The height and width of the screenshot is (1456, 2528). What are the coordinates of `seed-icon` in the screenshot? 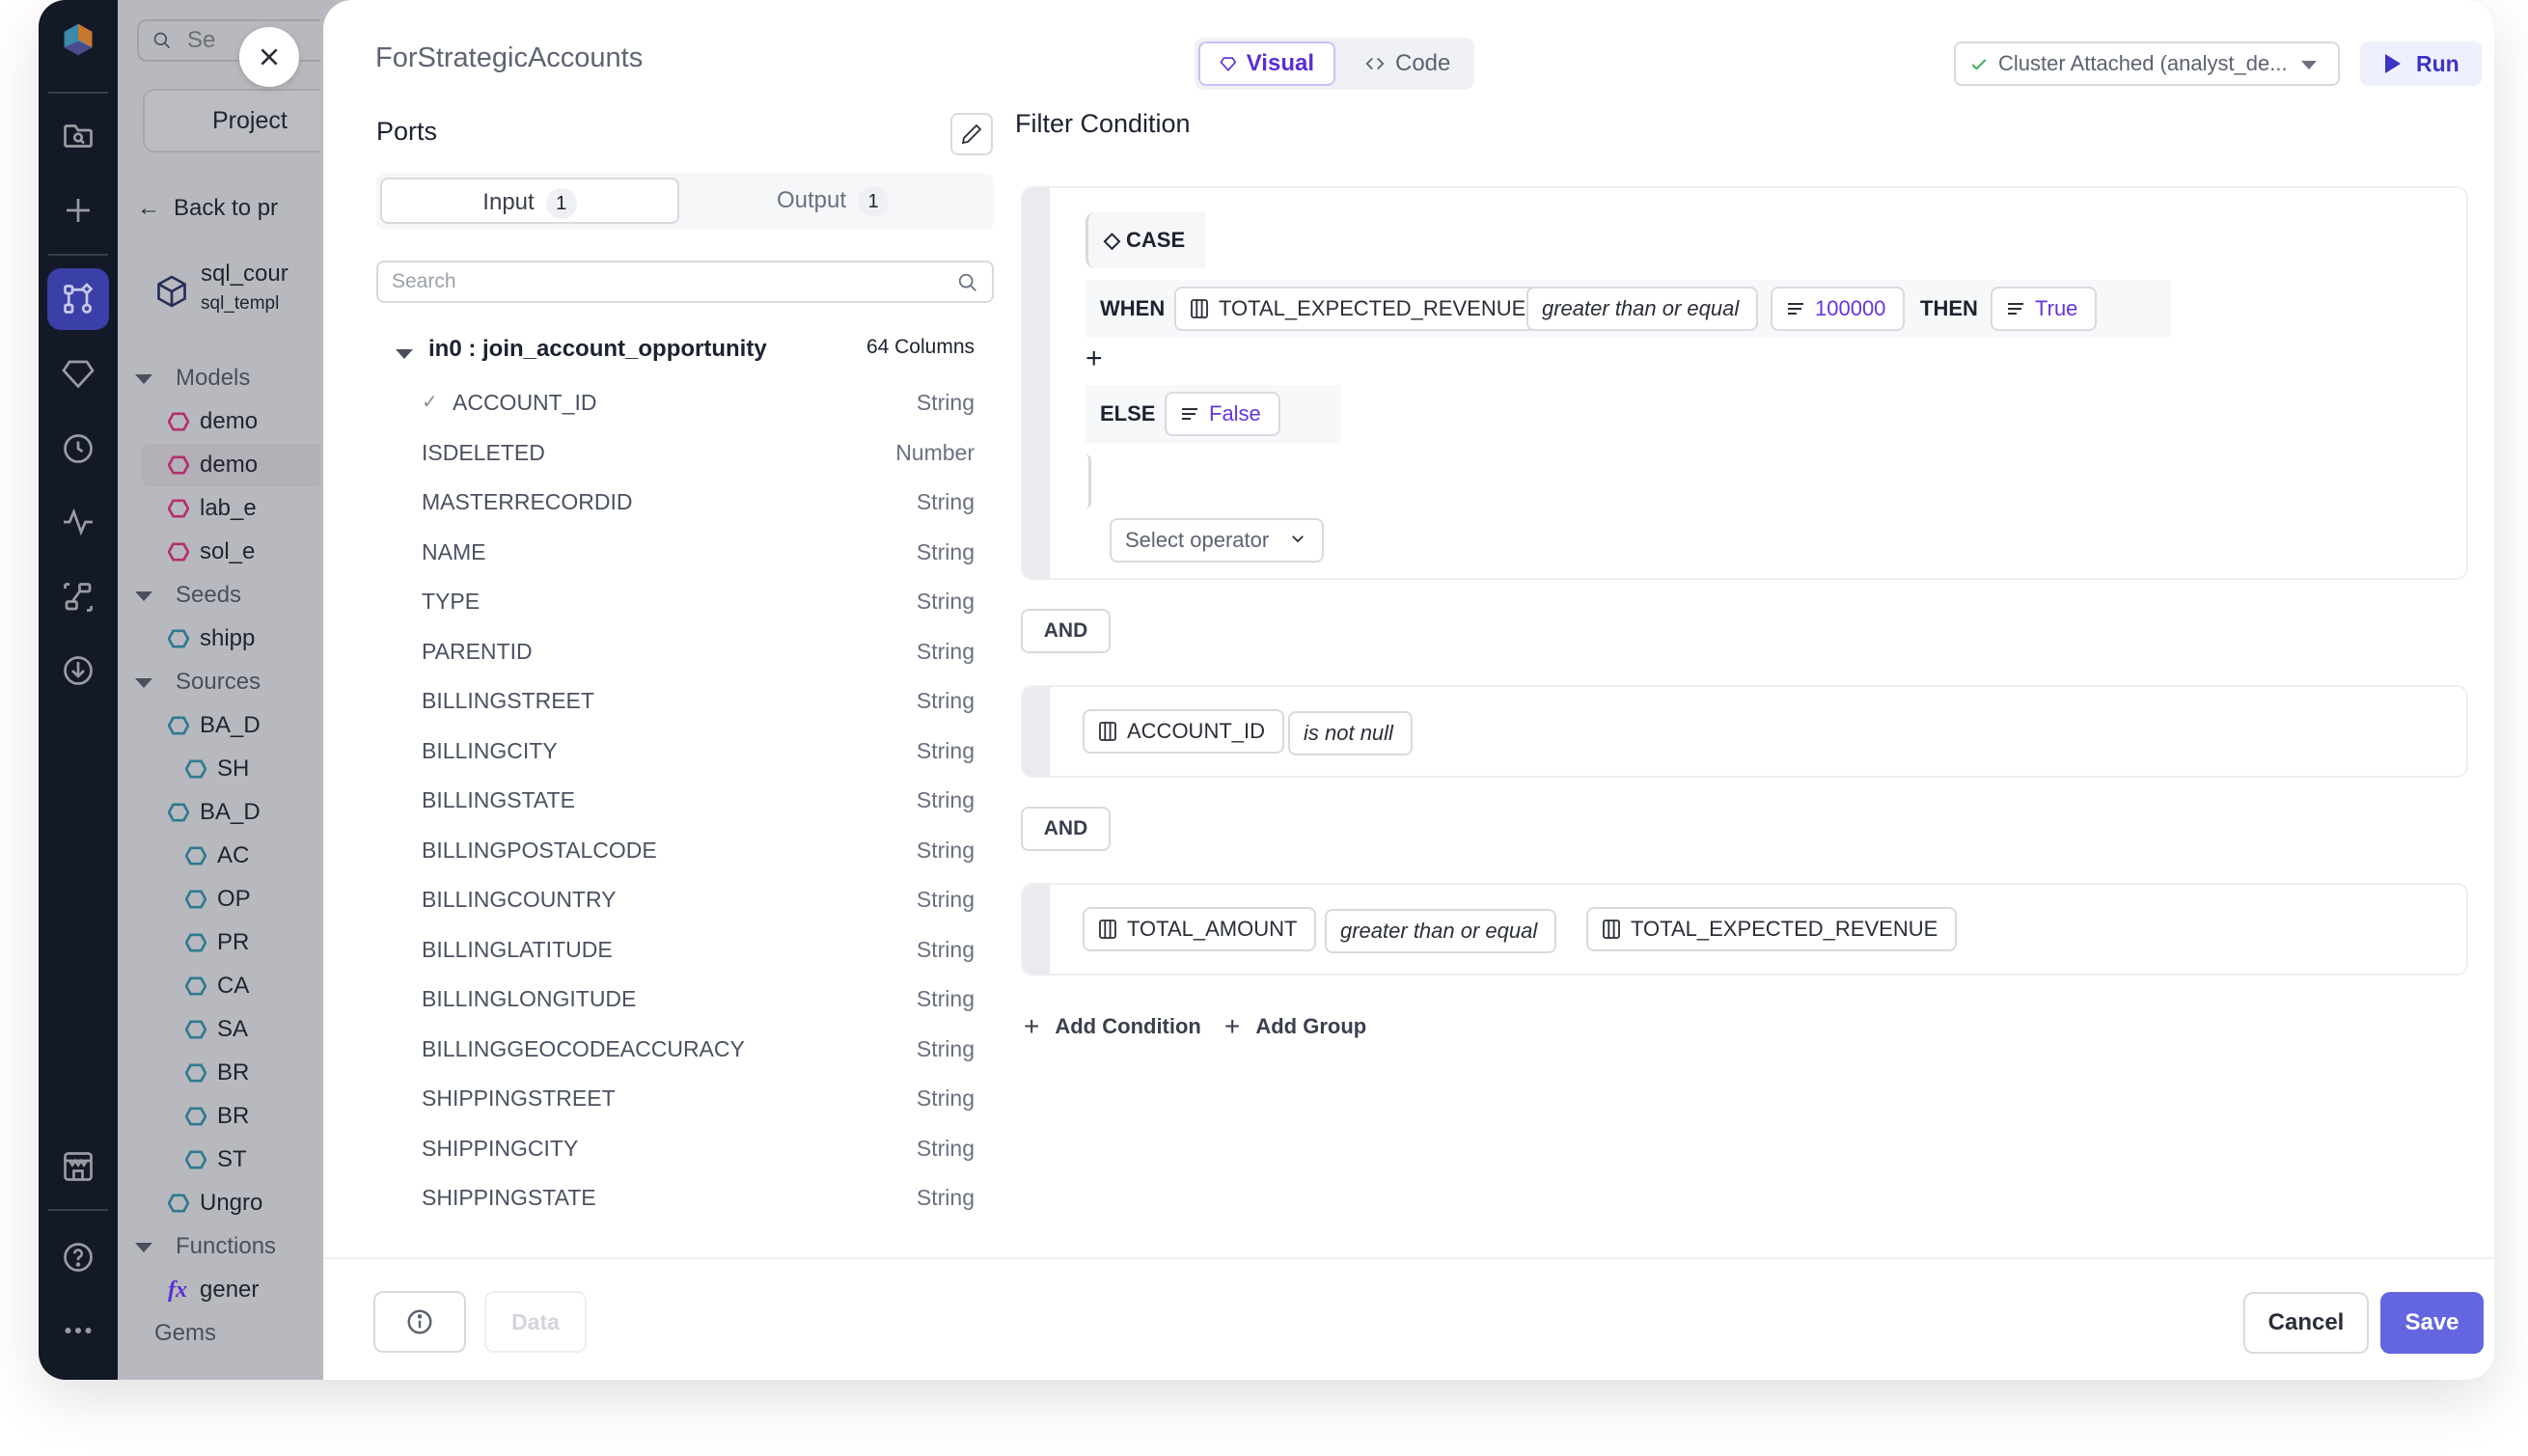 It's located at (178, 639).